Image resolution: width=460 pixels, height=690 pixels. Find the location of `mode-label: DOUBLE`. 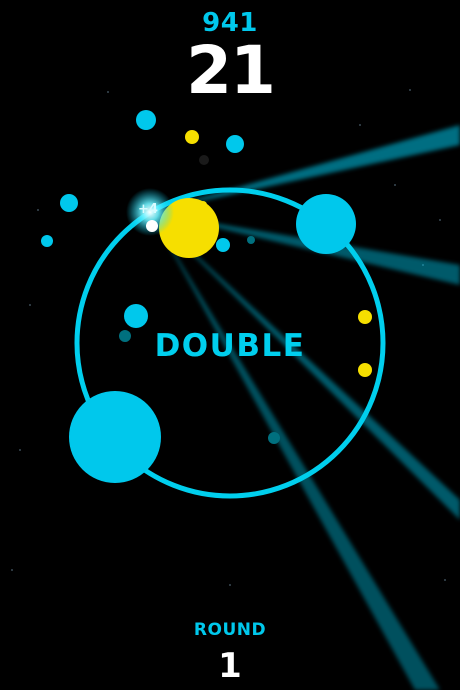

mode-label: DOUBLE is located at coordinates (230, 346).